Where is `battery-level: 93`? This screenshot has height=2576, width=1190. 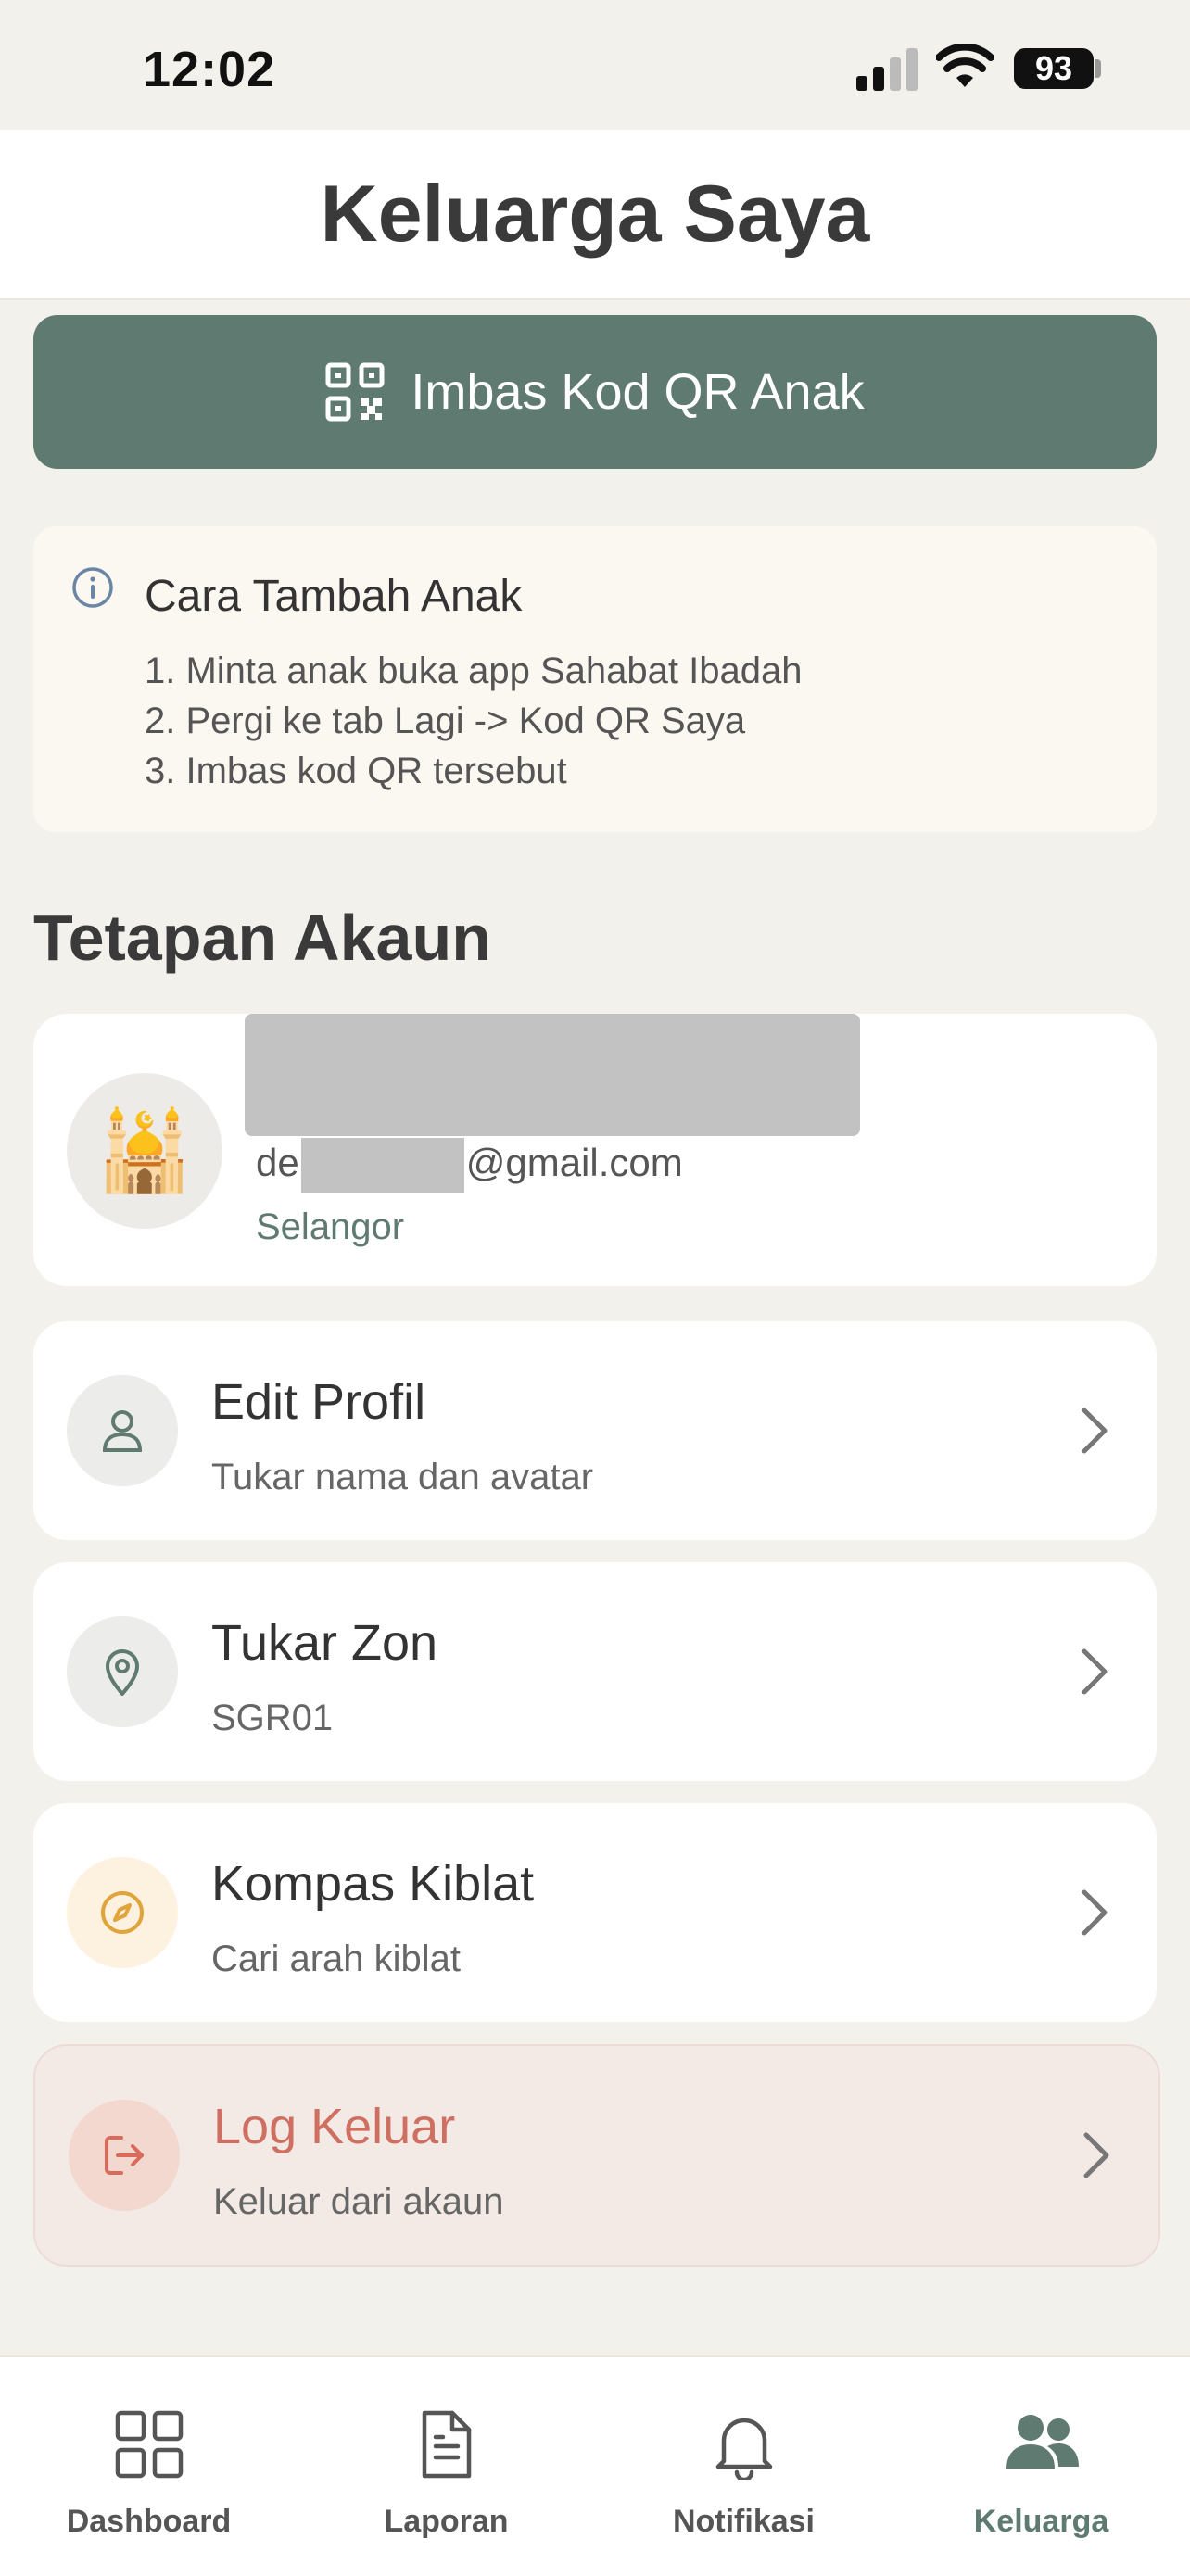
battery-level: 93 is located at coordinates (1053, 68).